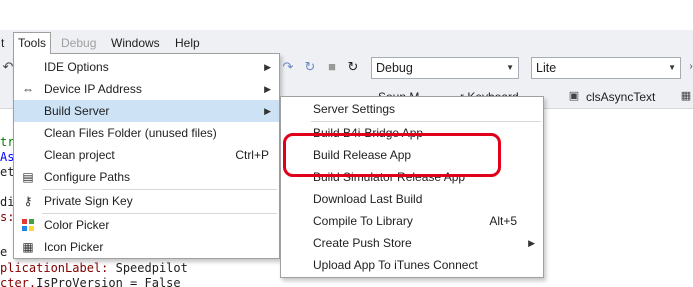  What do you see at coordinates (392, 155) in the screenshot?
I see `highlight-annotation` at bounding box center [392, 155].